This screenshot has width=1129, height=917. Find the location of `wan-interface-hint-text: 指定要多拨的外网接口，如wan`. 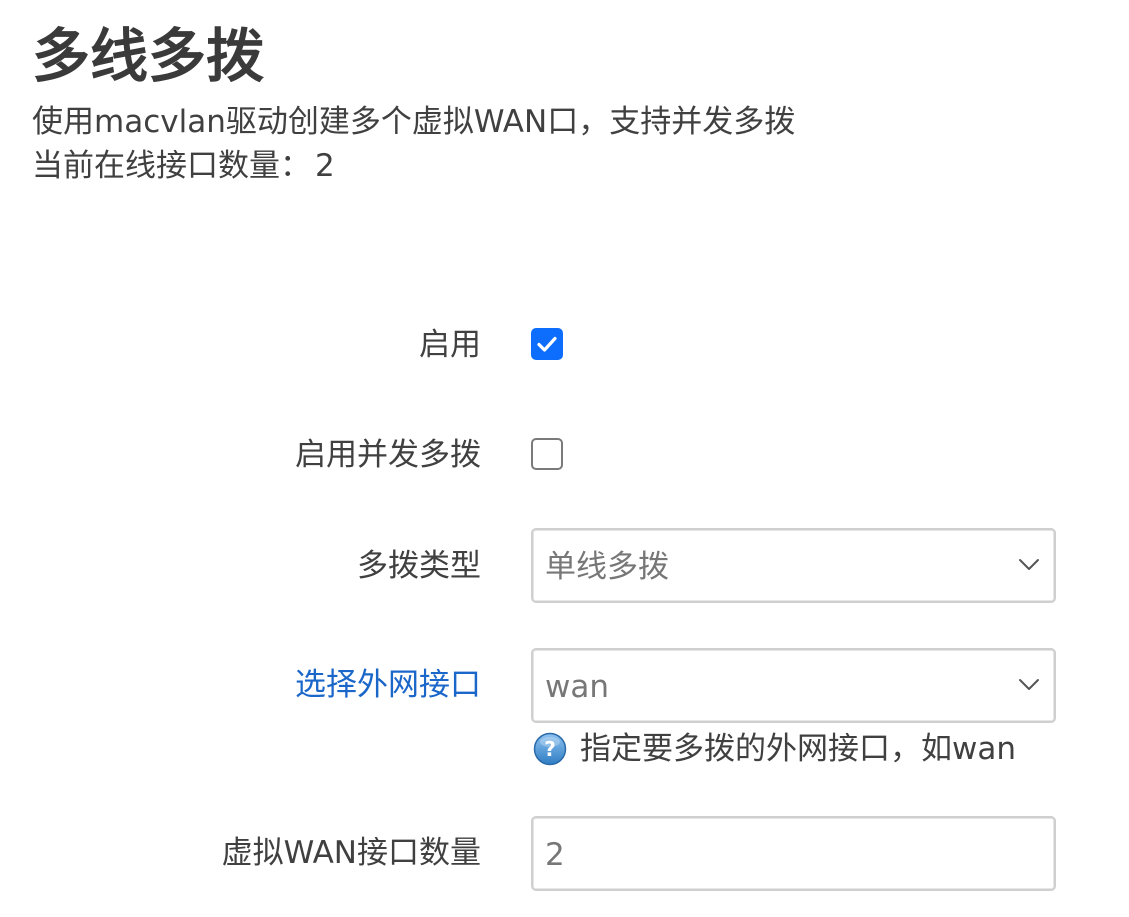

wan-interface-hint-text: 指定要多拨的外网接口，如wan is located at coordinates (798, 749).